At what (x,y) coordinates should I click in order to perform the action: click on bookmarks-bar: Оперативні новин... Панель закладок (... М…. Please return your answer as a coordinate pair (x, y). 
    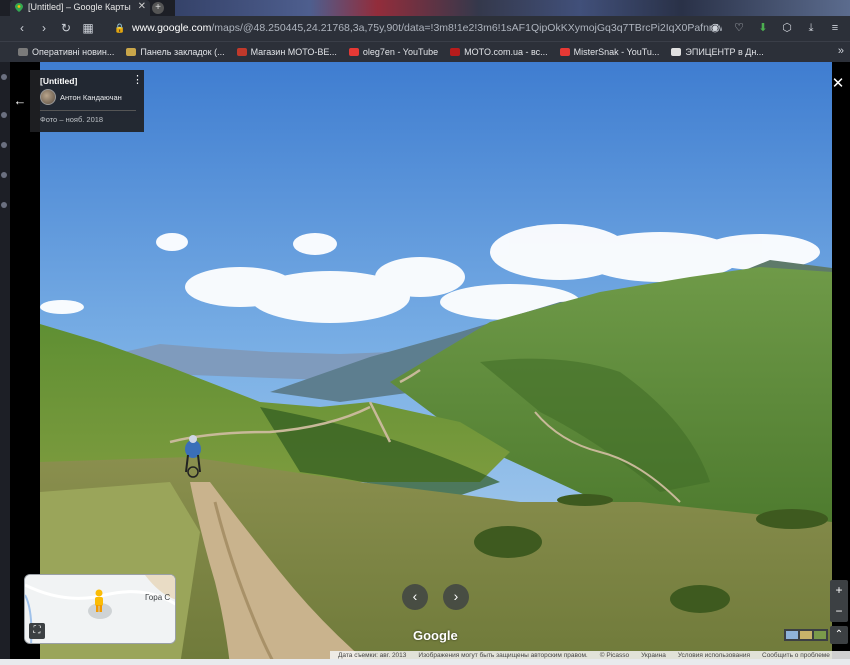
    Looking at the image, I should click on (425, 51).